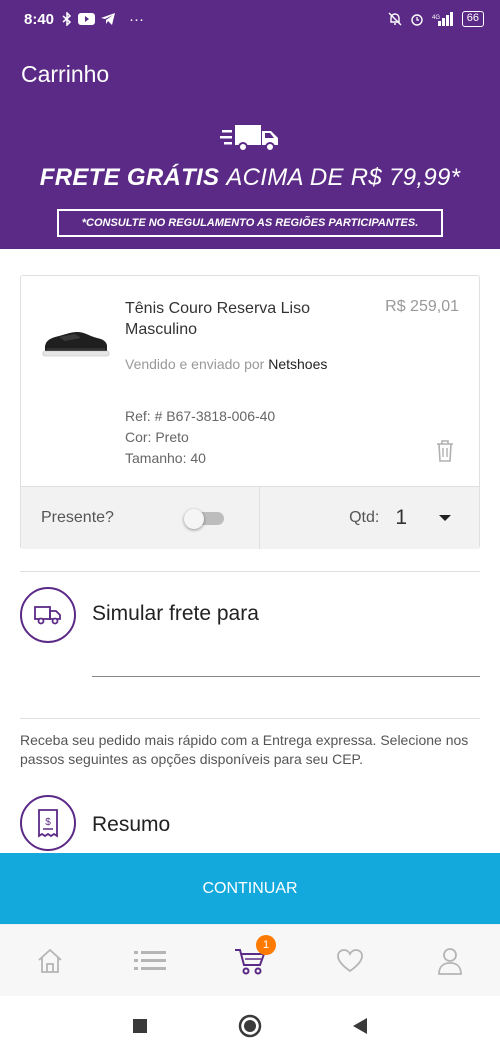  I want to click on app-bar: Carrinho, so click(250, 74).